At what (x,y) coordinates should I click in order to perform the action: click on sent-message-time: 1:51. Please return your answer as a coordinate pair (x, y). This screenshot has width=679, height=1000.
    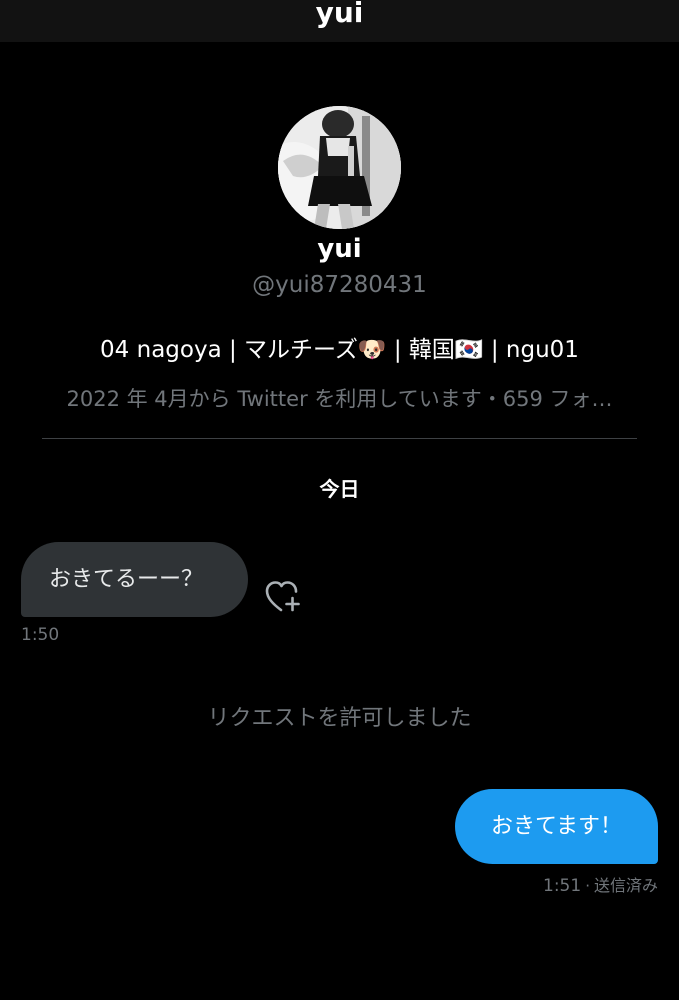
    Looking at the image, I should click on (562, 886).